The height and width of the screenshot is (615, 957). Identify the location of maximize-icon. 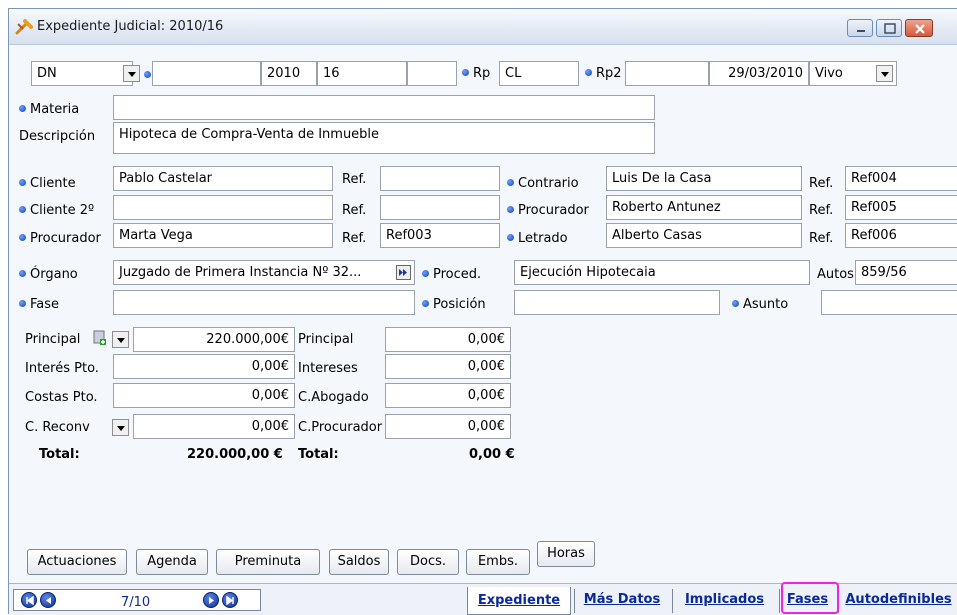
(890, 28).